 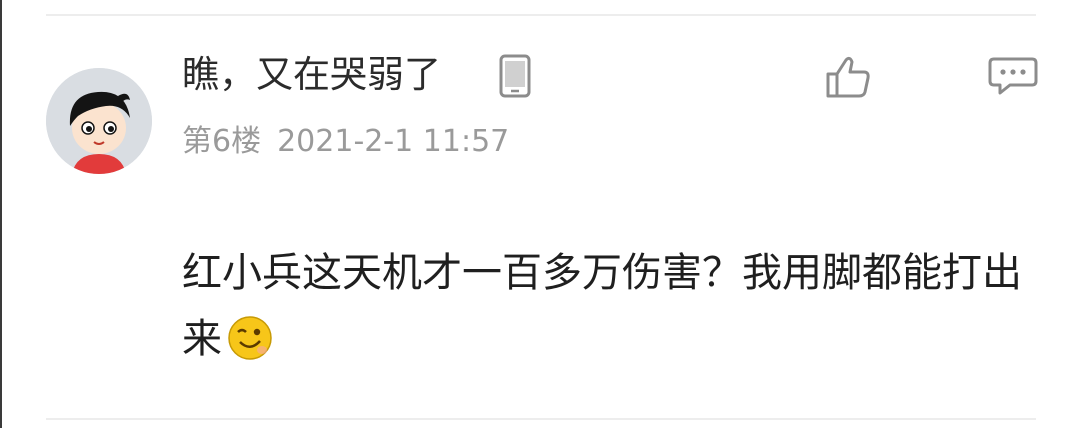 What do you see at coordinates (541, 419) in the screenshot?
I see `bottom-divider` at bounding box center [541, 419].